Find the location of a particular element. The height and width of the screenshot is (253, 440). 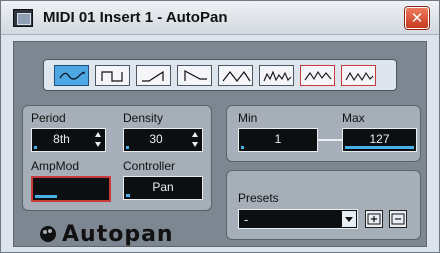

period-spinner-icon is located at coordinates (98, 139).